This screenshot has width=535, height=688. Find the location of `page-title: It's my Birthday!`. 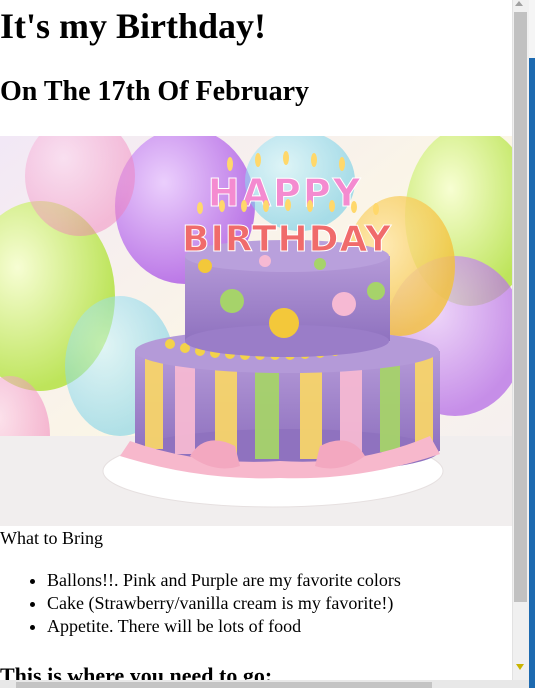

page-title: It's my Birthday! is located at coordinates (133, 26).